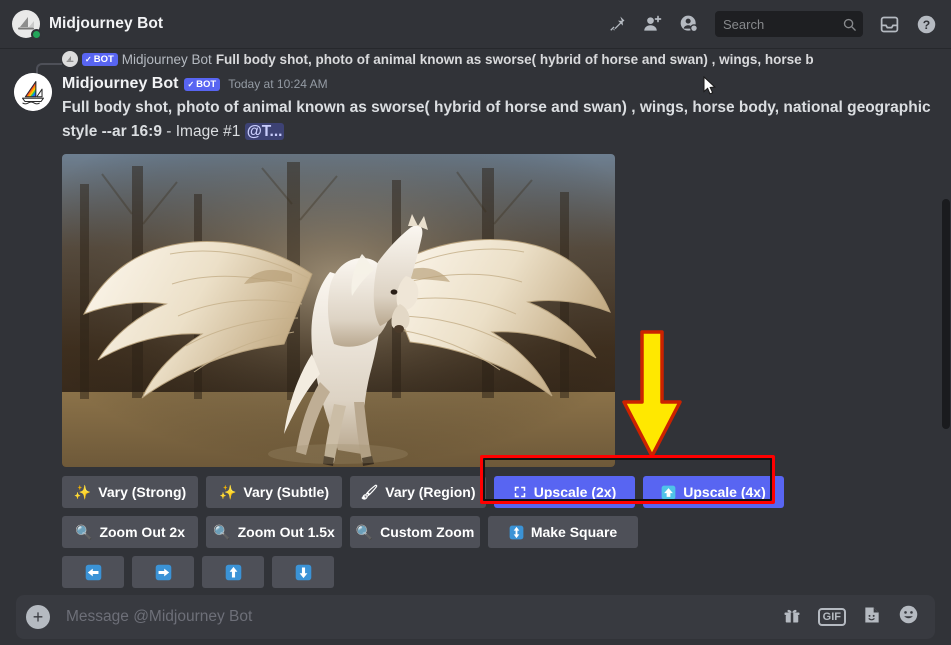  What do you see at coordinates (789, 24) in the screenshot?
I see `search-input: Search` at bounding box center [789, 24].